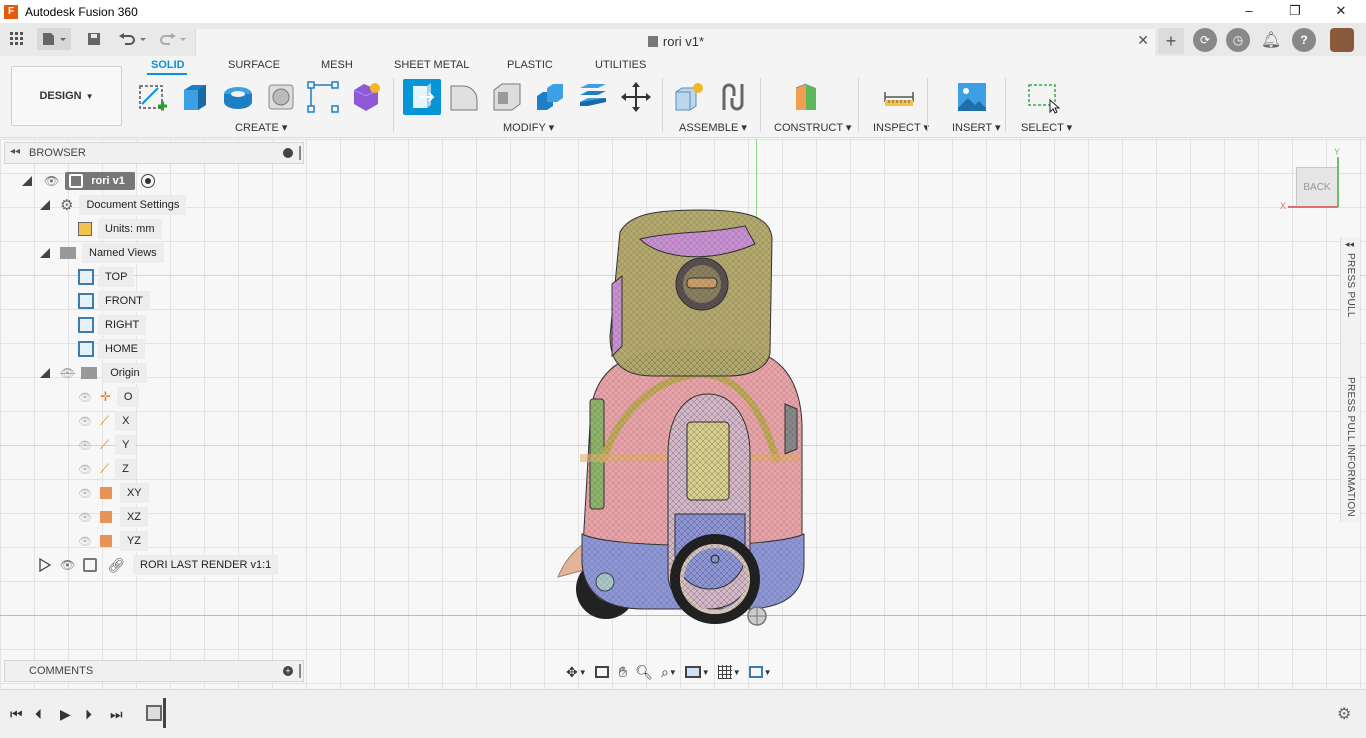 This screenshot has width=1366, height=738. I want to click on browser-panel-header: ◂◂ BROWSER, so click(154, 153).